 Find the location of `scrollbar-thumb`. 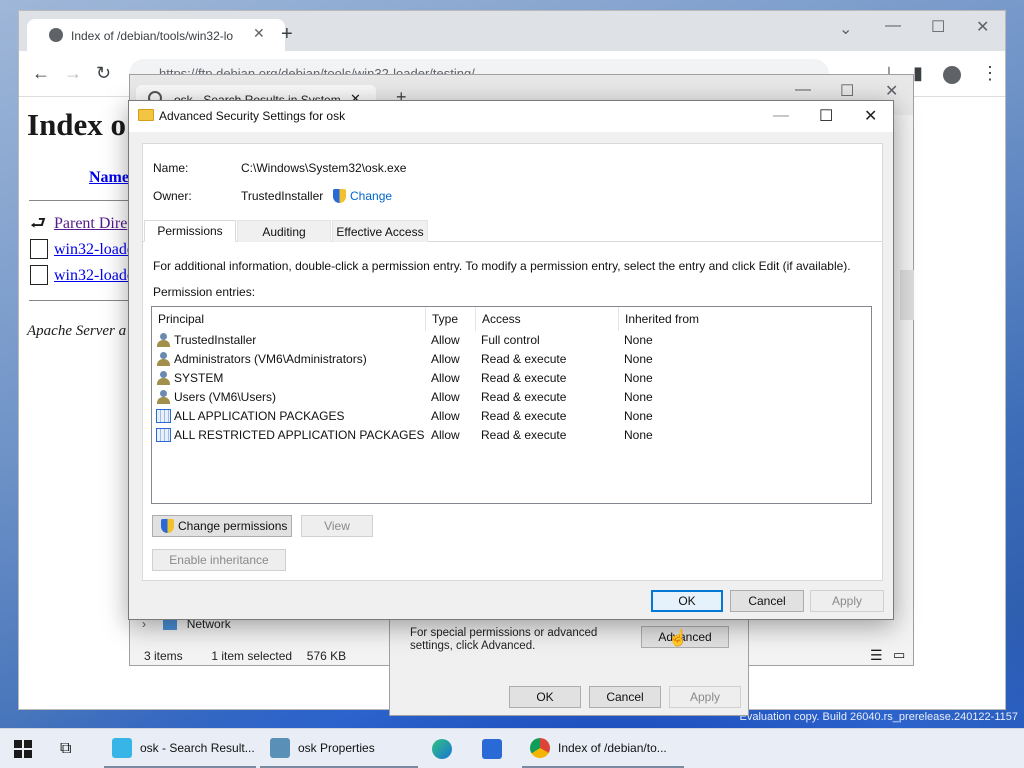

scrollbar-thumb is located at coordinates (907, 295).